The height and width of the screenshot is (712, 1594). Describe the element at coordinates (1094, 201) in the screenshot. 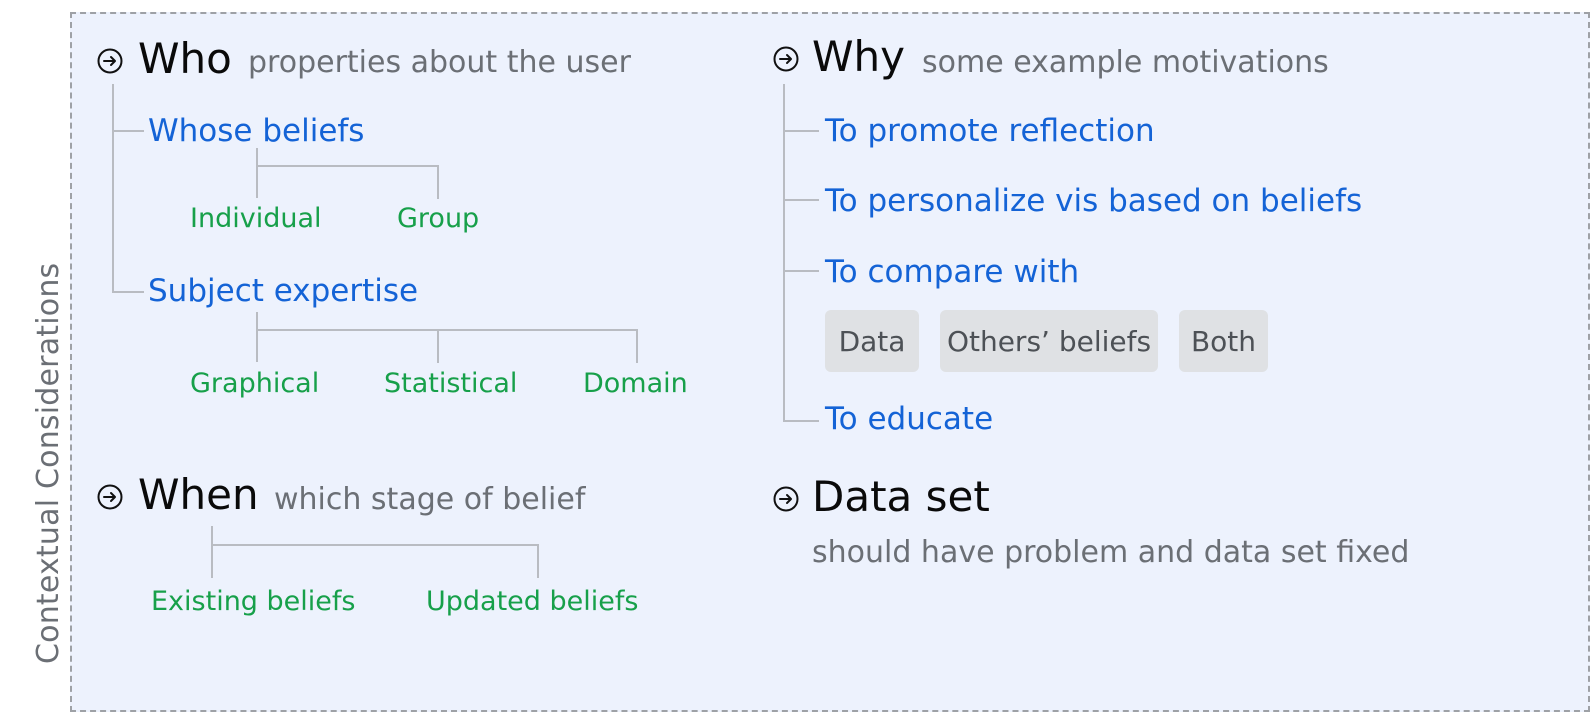

I see `why-item-personalize: To personalize vis based on beliefs` at that location.